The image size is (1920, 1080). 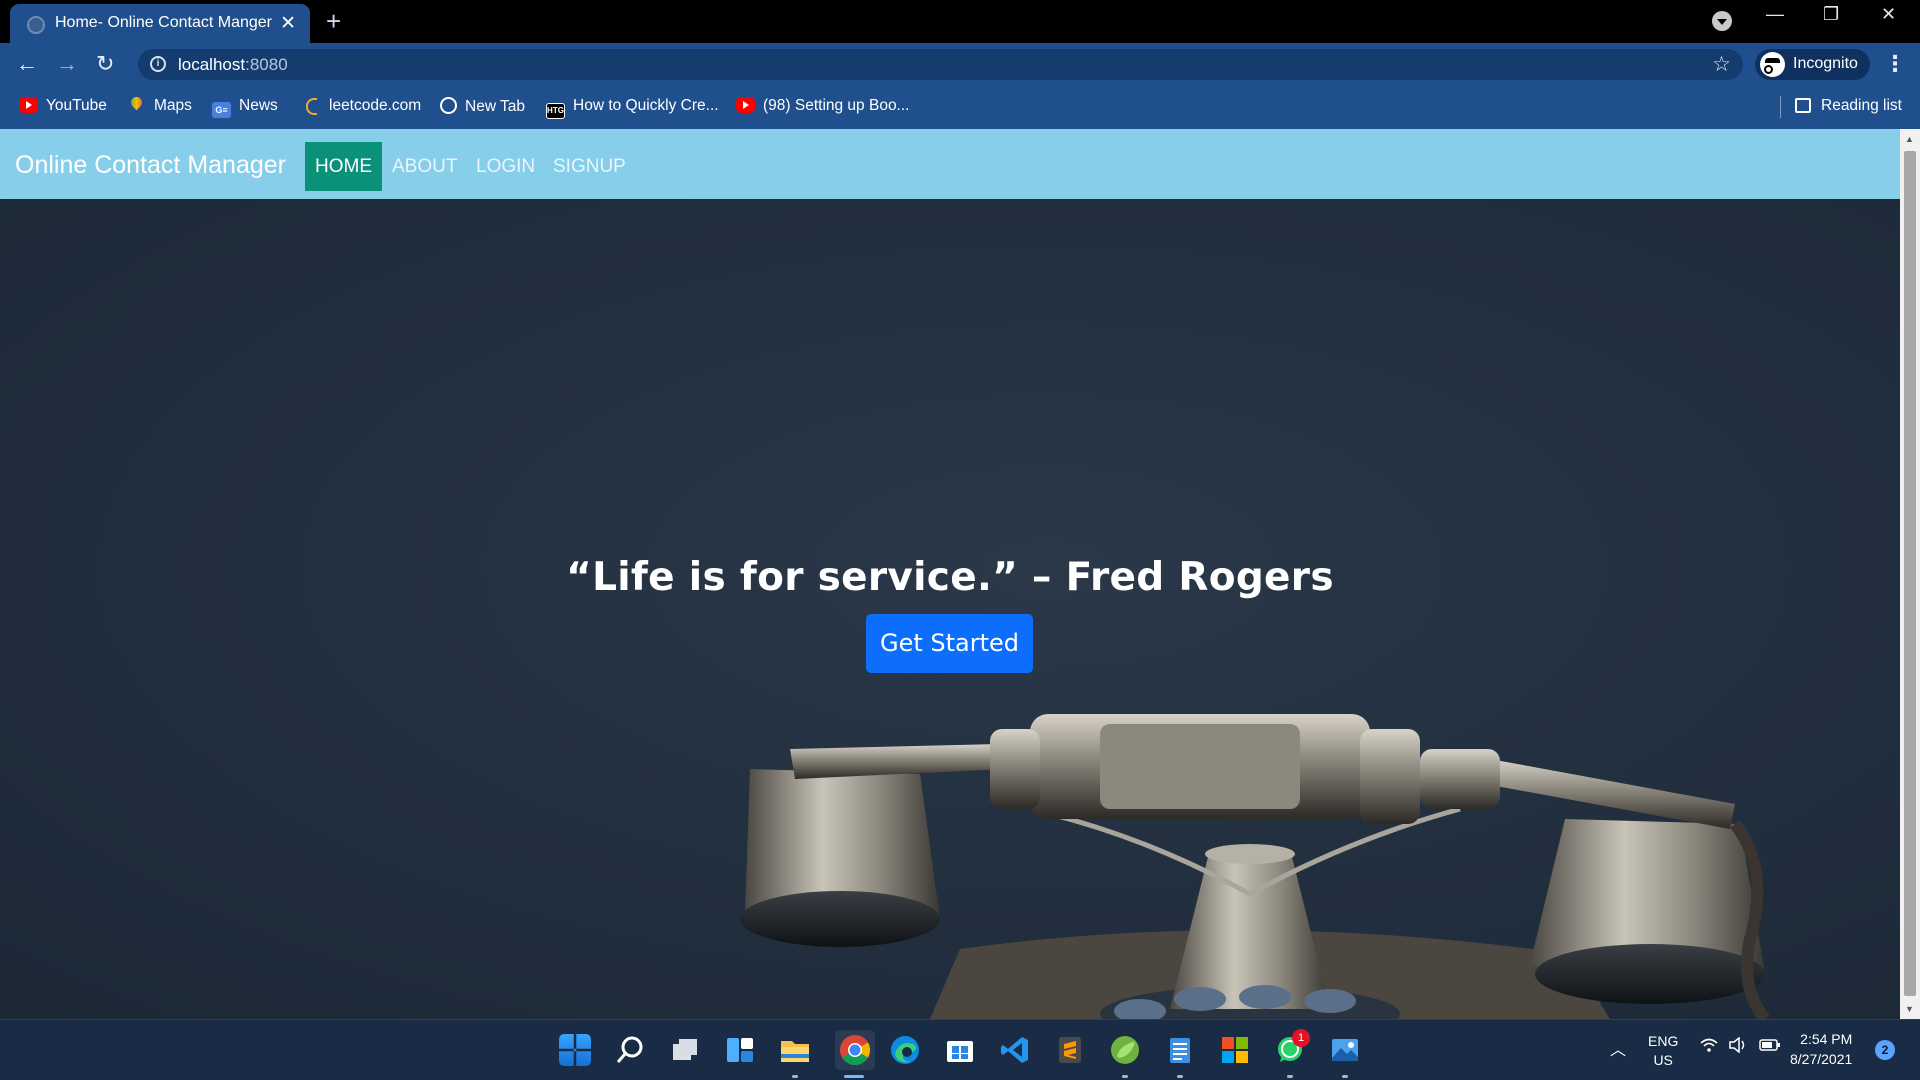 I want to click on address-bar: i localhost:8080 ☆, so click(x=940, y=64).